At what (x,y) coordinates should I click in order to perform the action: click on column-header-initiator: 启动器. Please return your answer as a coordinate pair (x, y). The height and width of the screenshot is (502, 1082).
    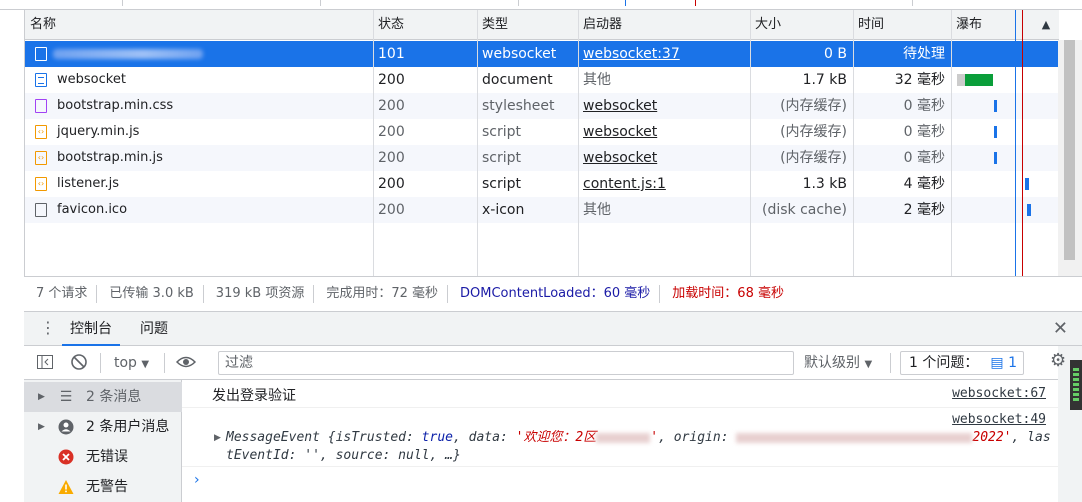
    Looking at the image, I should click on (664, 25).